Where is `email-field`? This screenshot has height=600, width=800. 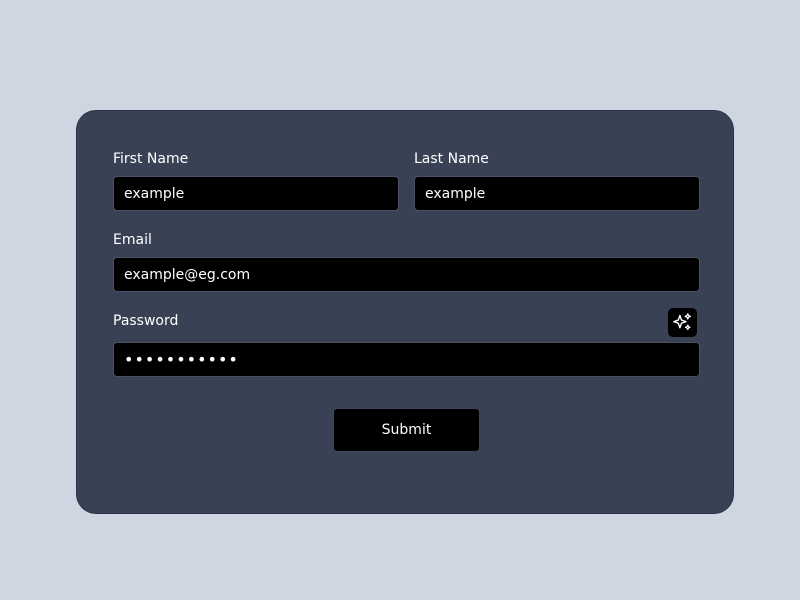
email-field is located at coordinates (406, 274).